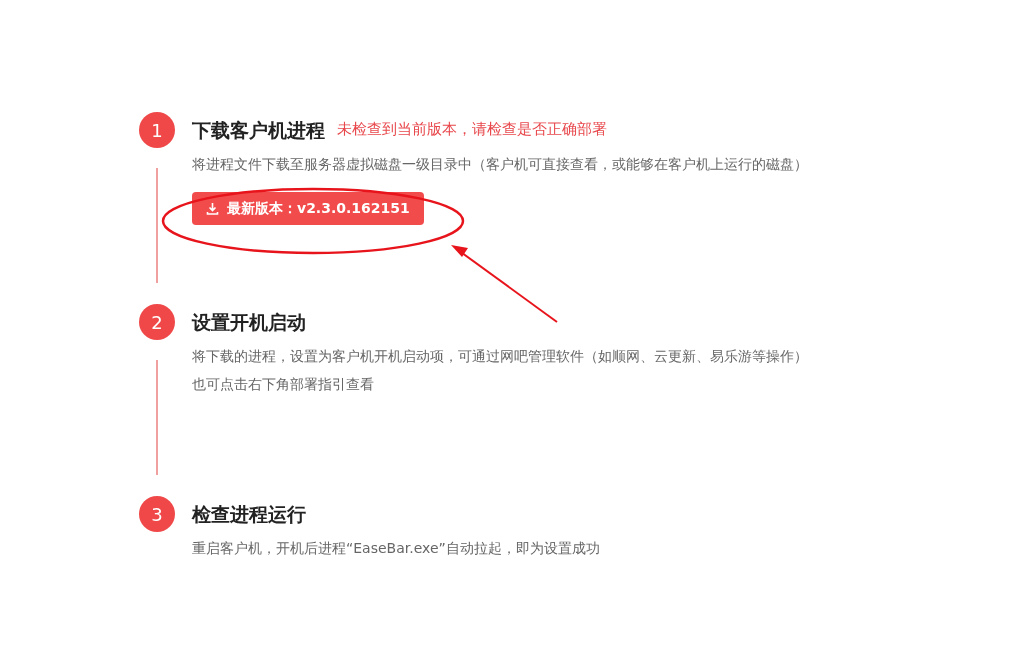 The height and width of the screenshot is (645, 1023). I want to click on step-description: 将进程文件下载至服务器虚拟磁盘一级目录中（客户机可直接查看，或能够在客户机上运行的磁盘）, so click(500, 164).